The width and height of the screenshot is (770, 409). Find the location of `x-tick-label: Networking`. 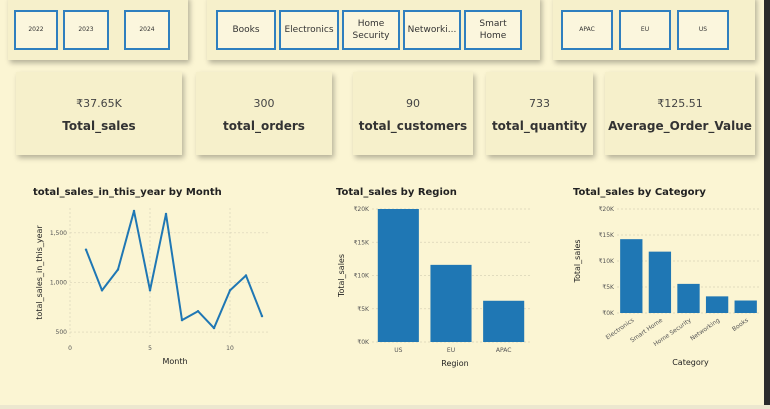

x-tick-label: Networking is located at coordinates (705, 330).